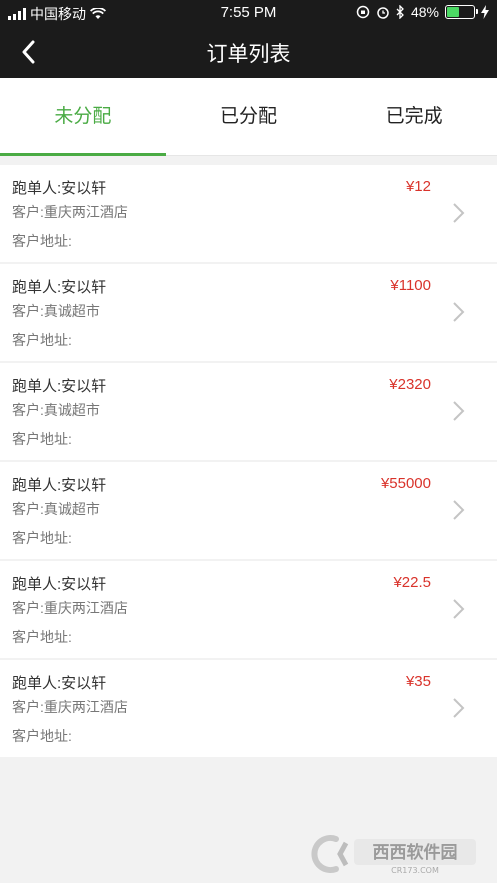 The height and width of the screenshot is (883, 497). I want to click on alarm-icon, so click(383, 13).